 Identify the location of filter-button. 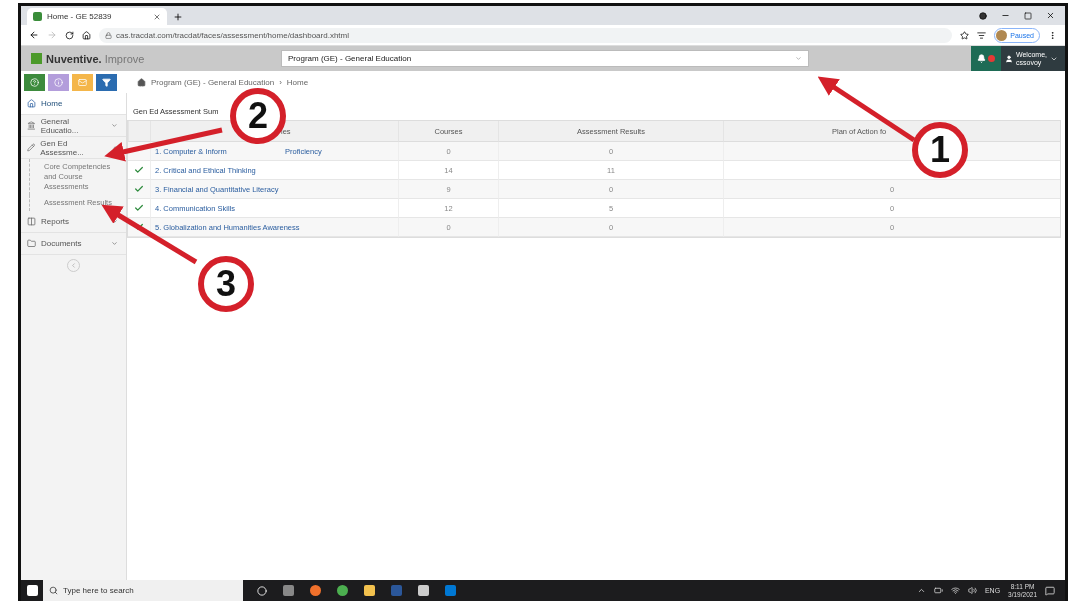
(106, 82).